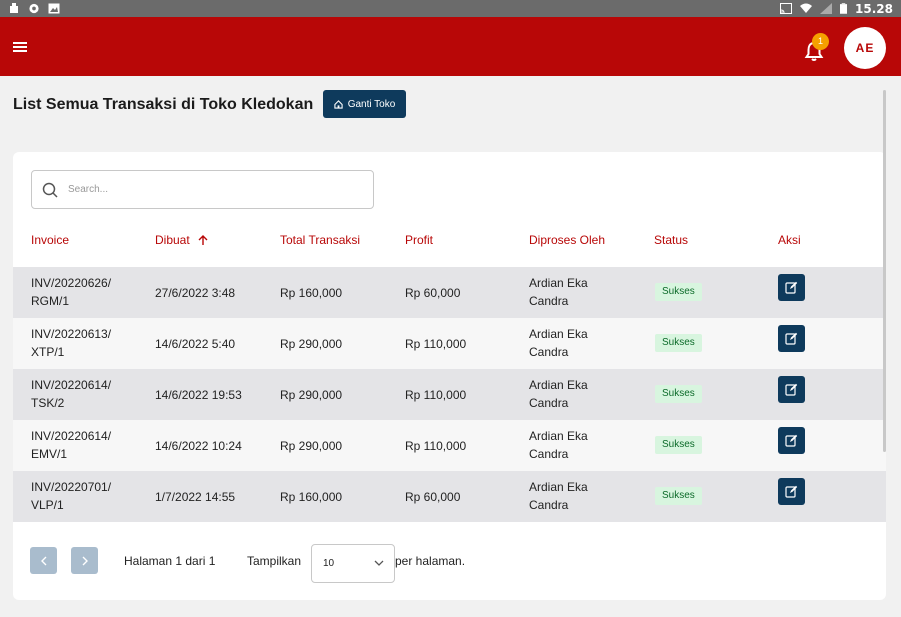 This screenshot has height=617, width=901. What do you see at coordinates (874, 8) in the screenshot?
I see `status-time: 15.28` at bounding box center [874, 8].